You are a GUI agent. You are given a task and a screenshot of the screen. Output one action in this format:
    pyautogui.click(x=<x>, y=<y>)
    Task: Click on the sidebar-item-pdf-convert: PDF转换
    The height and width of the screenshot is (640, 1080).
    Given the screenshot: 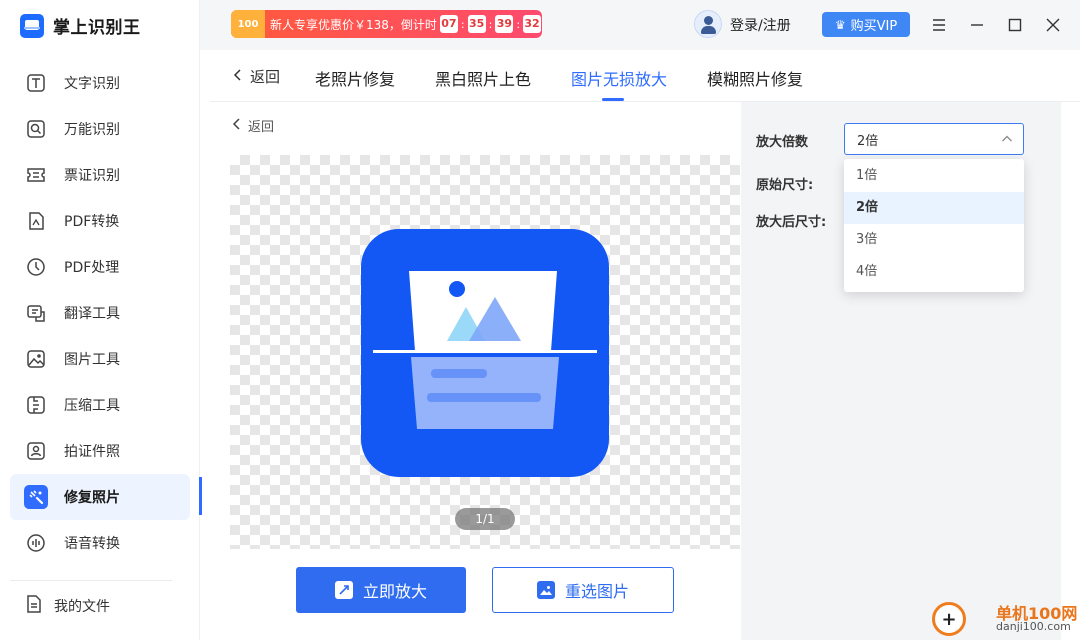 What is the action you would take?
    pyautogui.click(x=100, y=221)
    